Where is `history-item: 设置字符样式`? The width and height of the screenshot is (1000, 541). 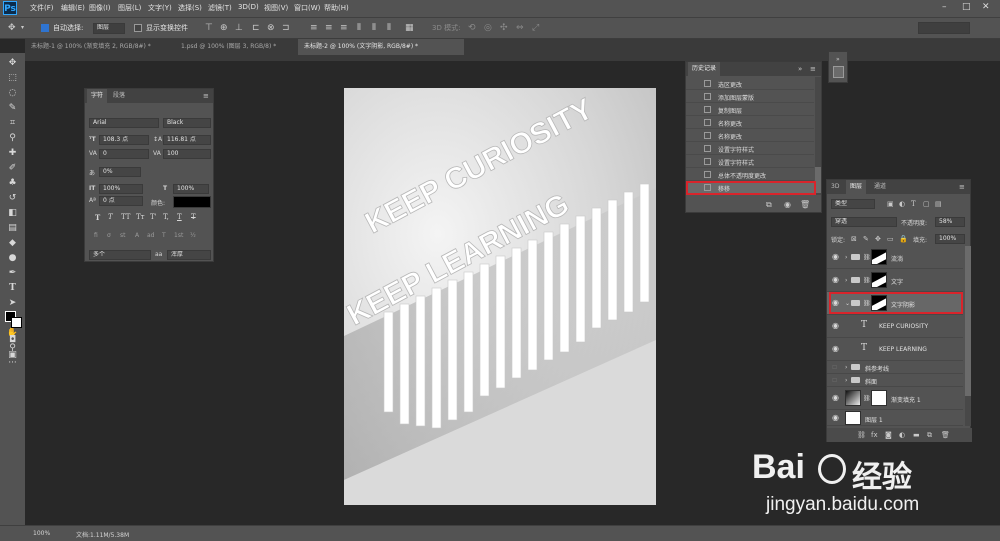
history-item: 设置字符样式 is located at coordinates (750, 161).